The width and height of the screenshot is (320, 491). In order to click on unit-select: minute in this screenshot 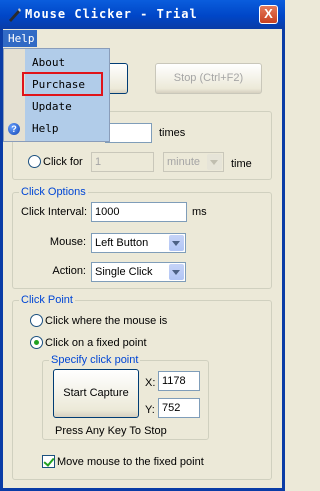, I will do `click(193, 162)`.